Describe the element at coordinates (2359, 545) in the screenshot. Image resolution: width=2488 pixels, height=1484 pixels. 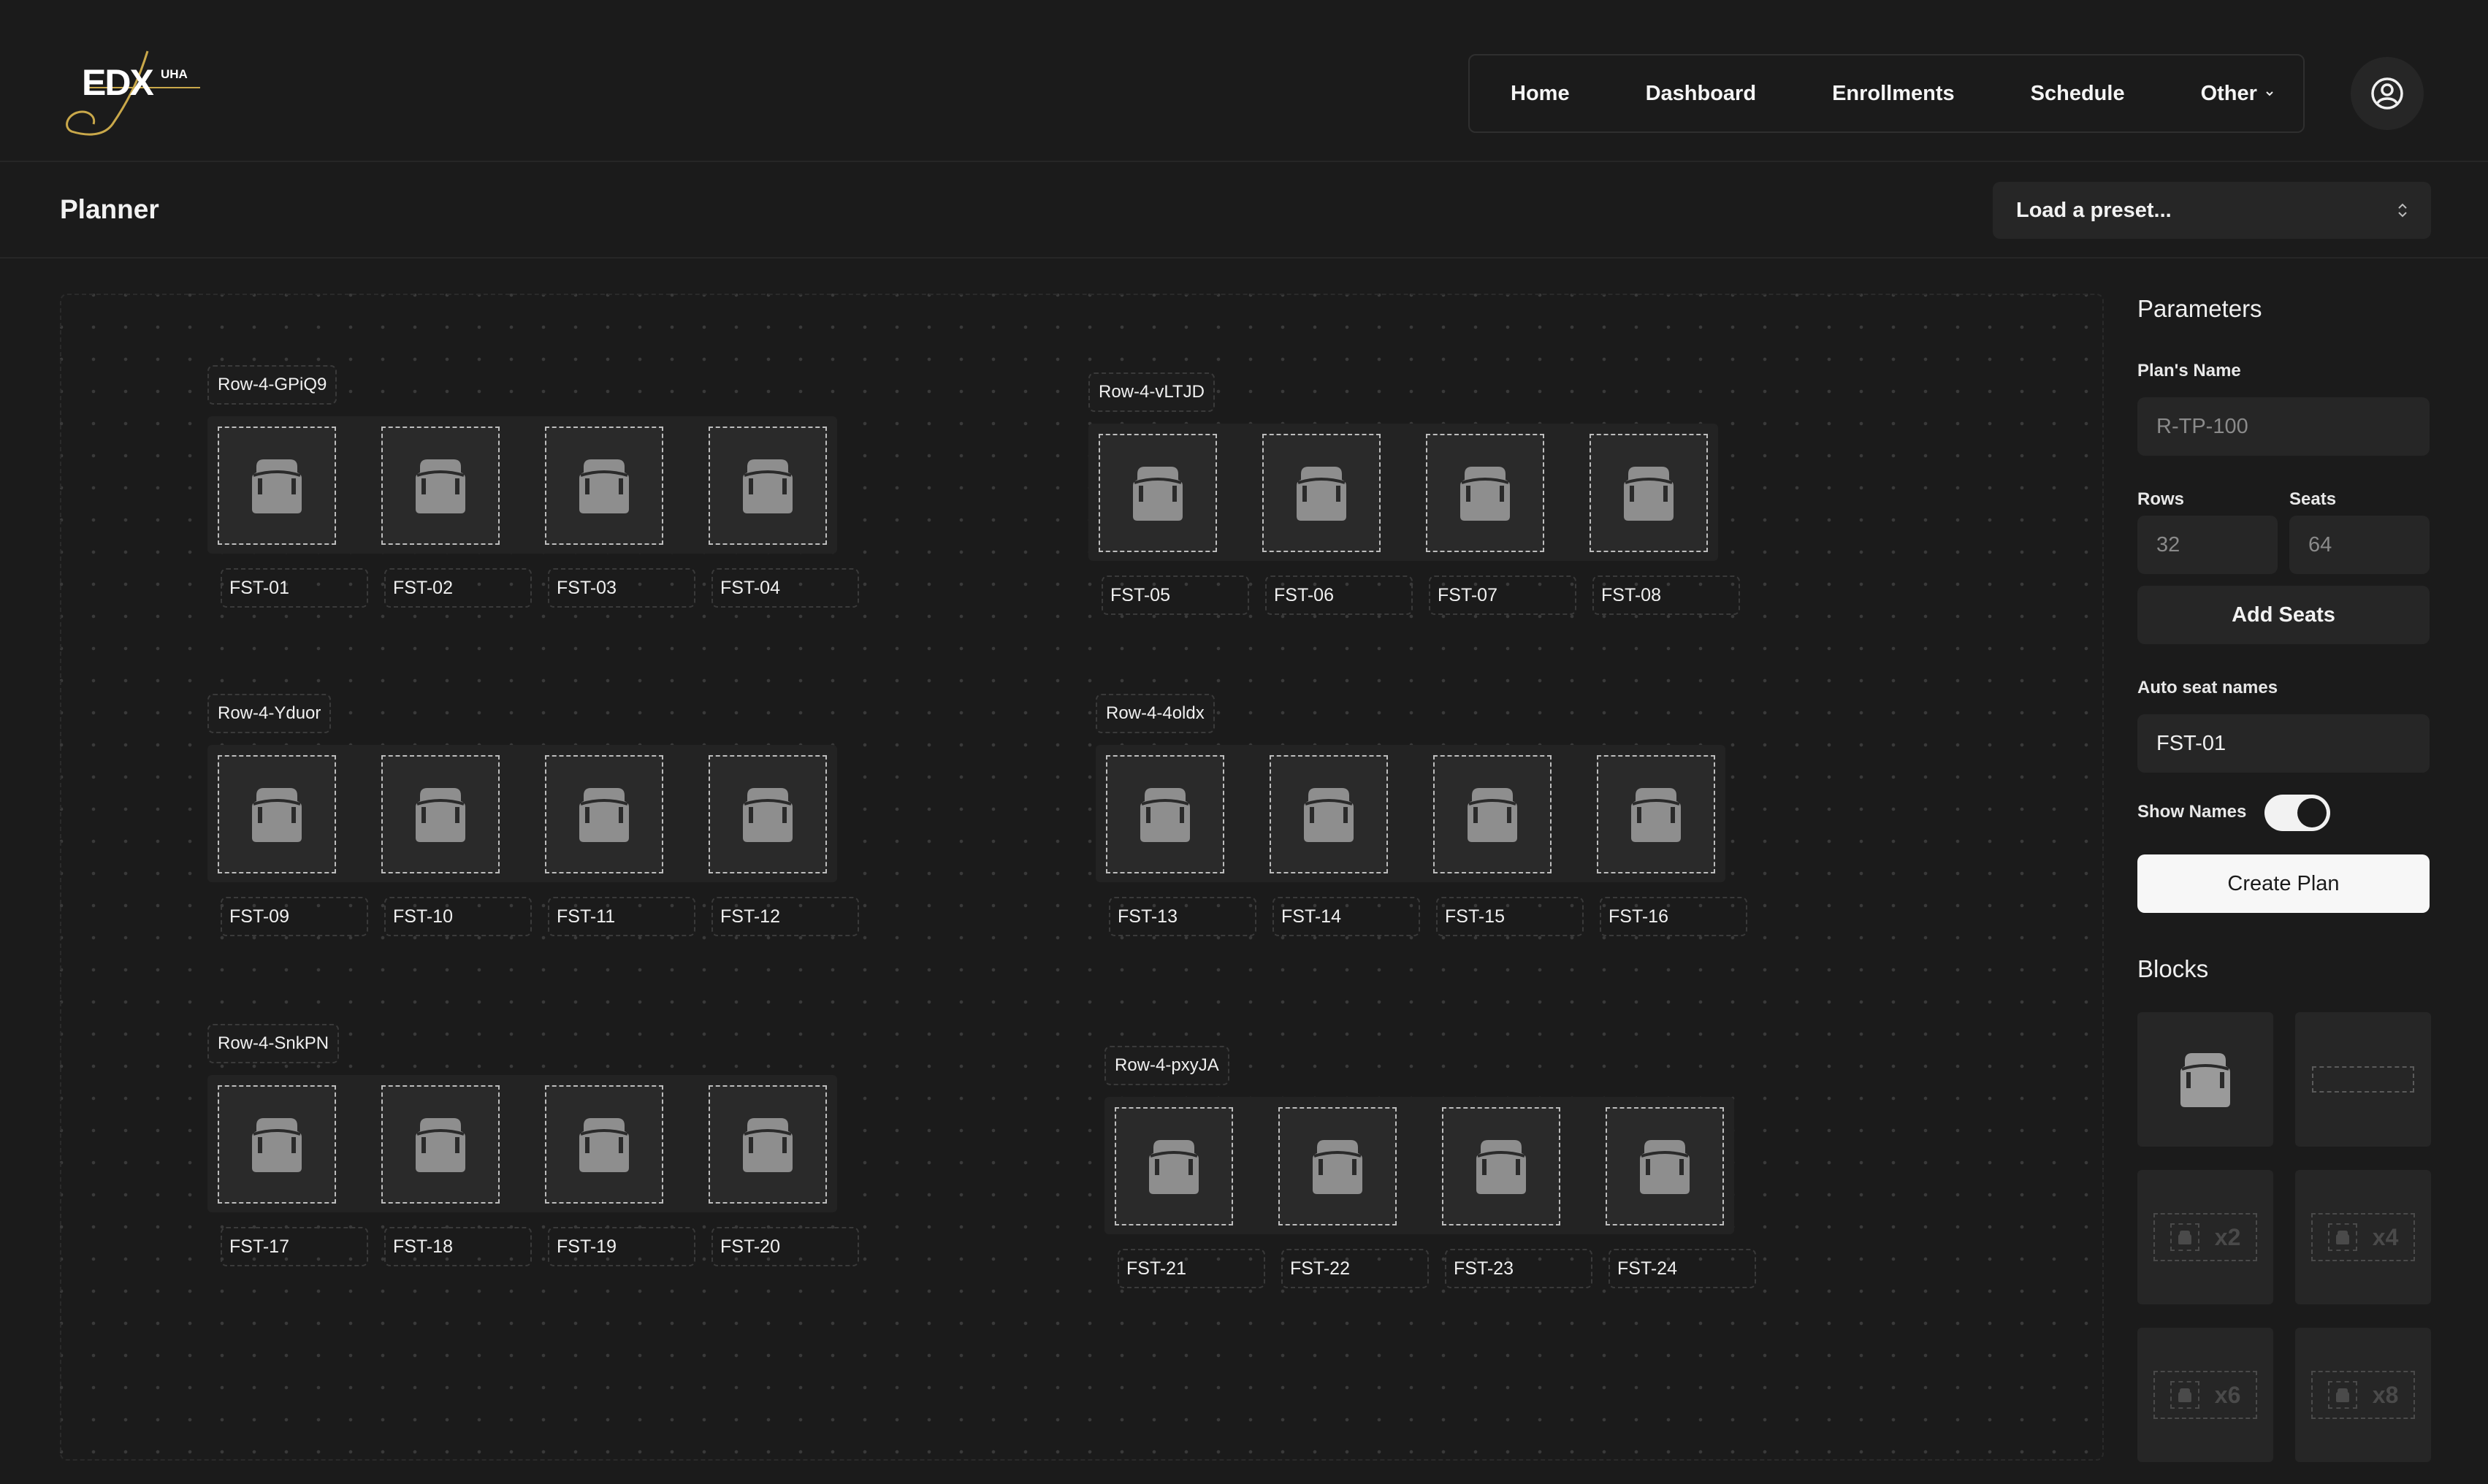
I see `seats-input: 64` at that location.